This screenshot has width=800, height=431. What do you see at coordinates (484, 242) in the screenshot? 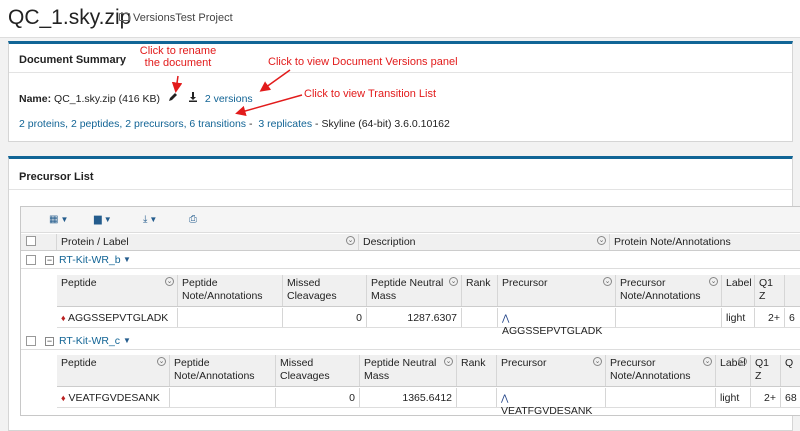
I see `column-header: Description ⌄` at bounding box center [484, 242].